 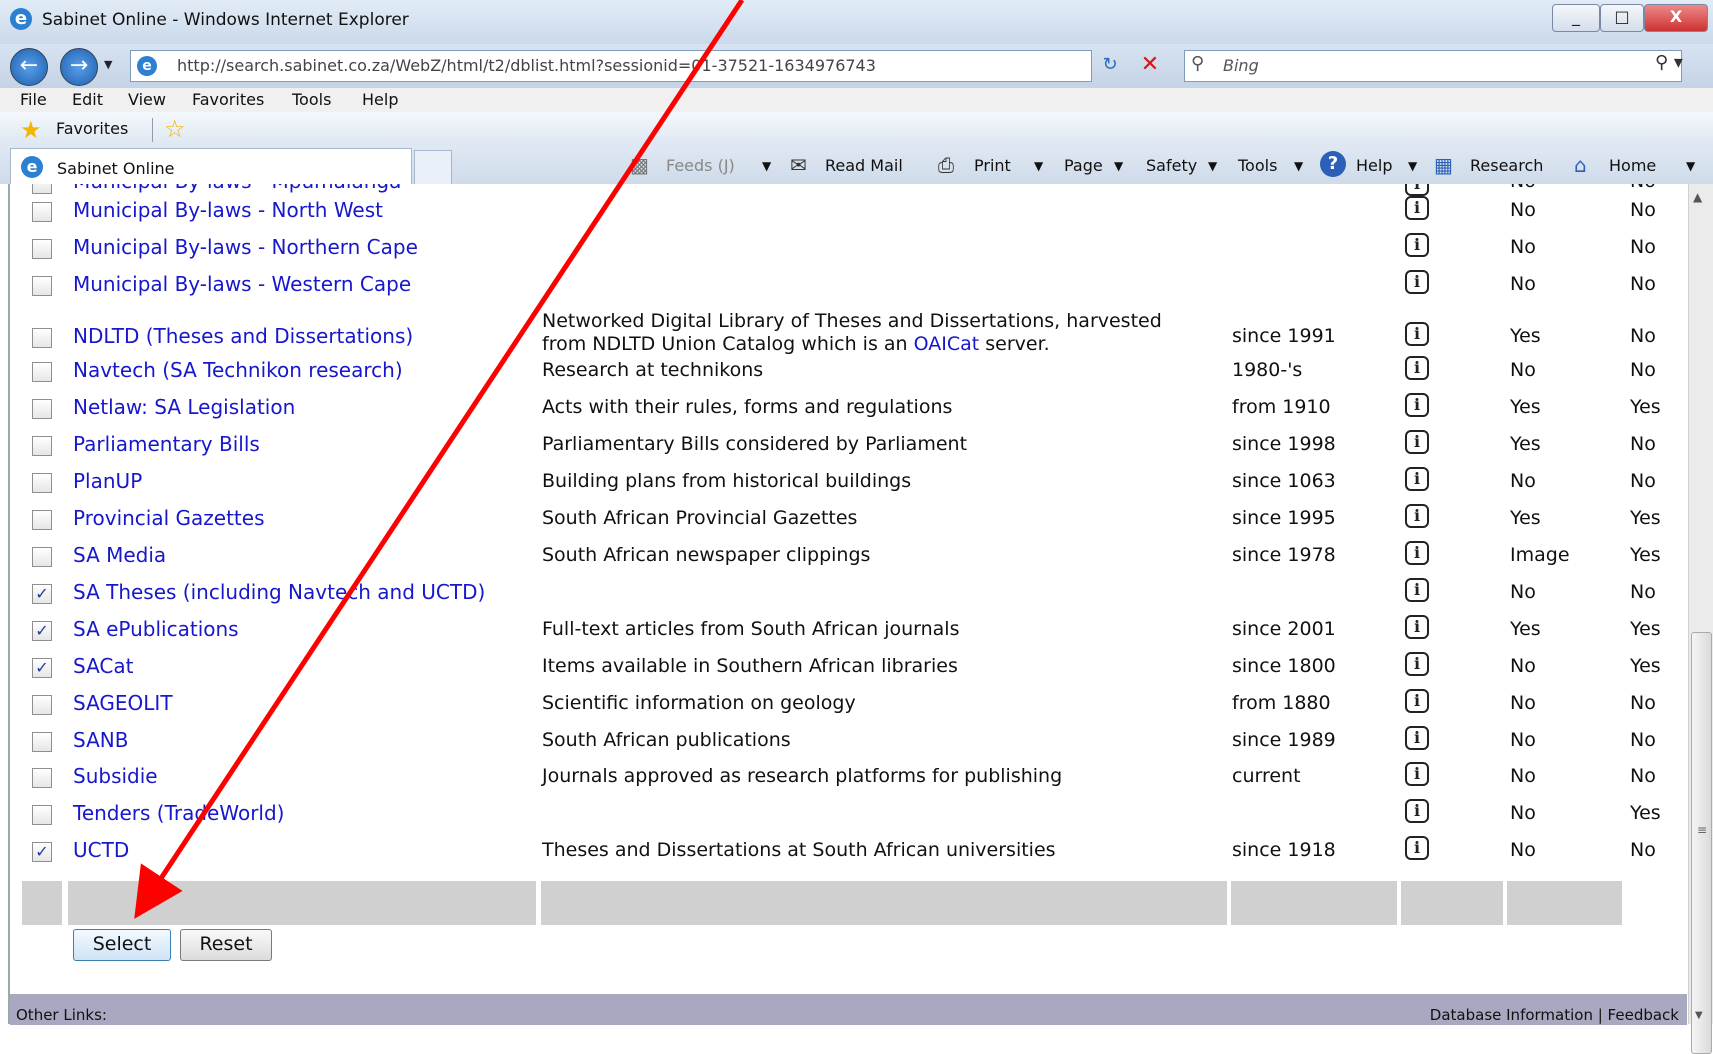 I want to click on help-menu: Help, so click(x=1374, y=165).